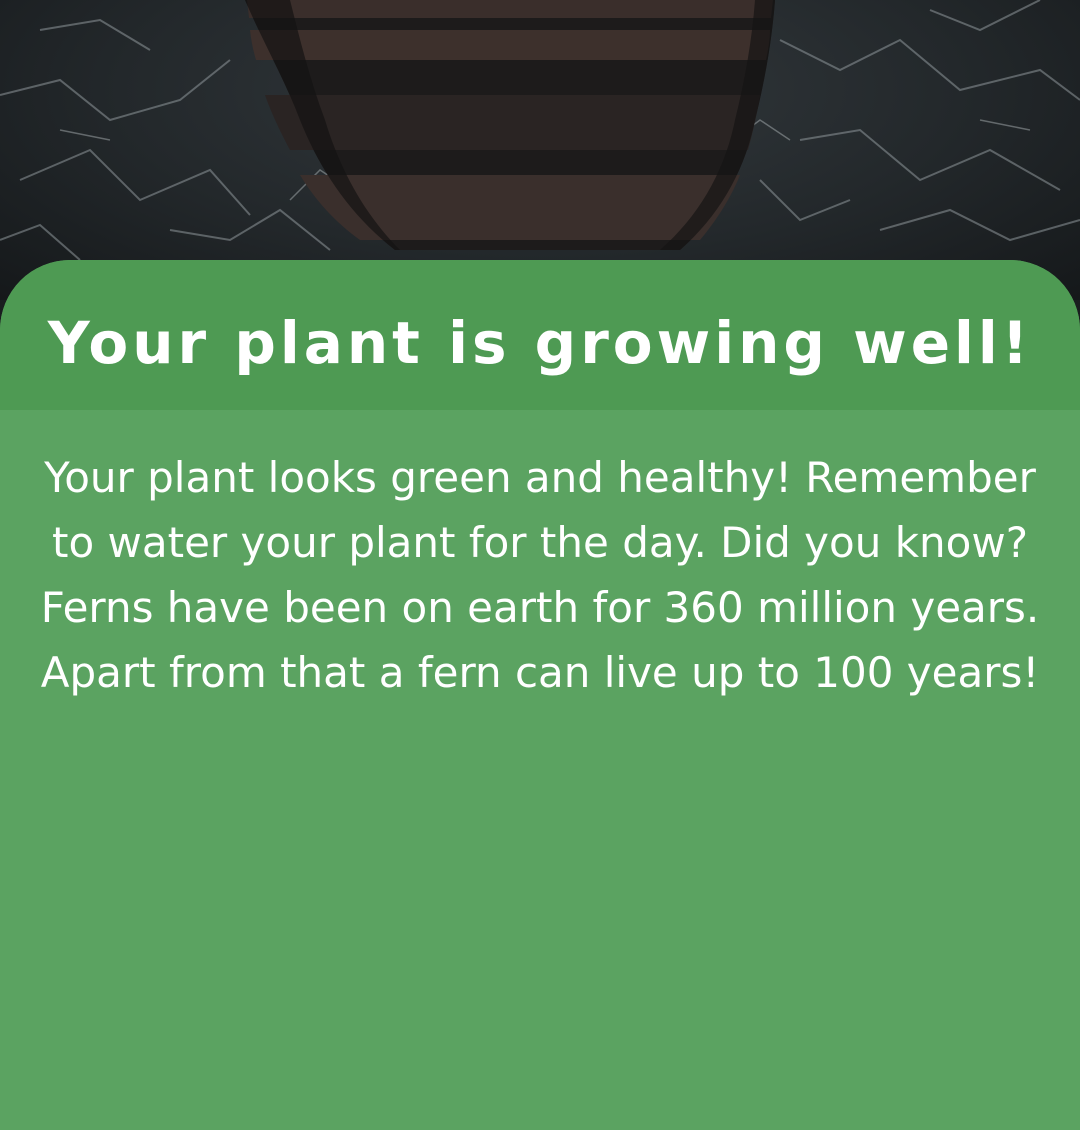 Image resolution: width=1080 pixels, height=1130 pixels. I want to click on pot, so click(510, 125).